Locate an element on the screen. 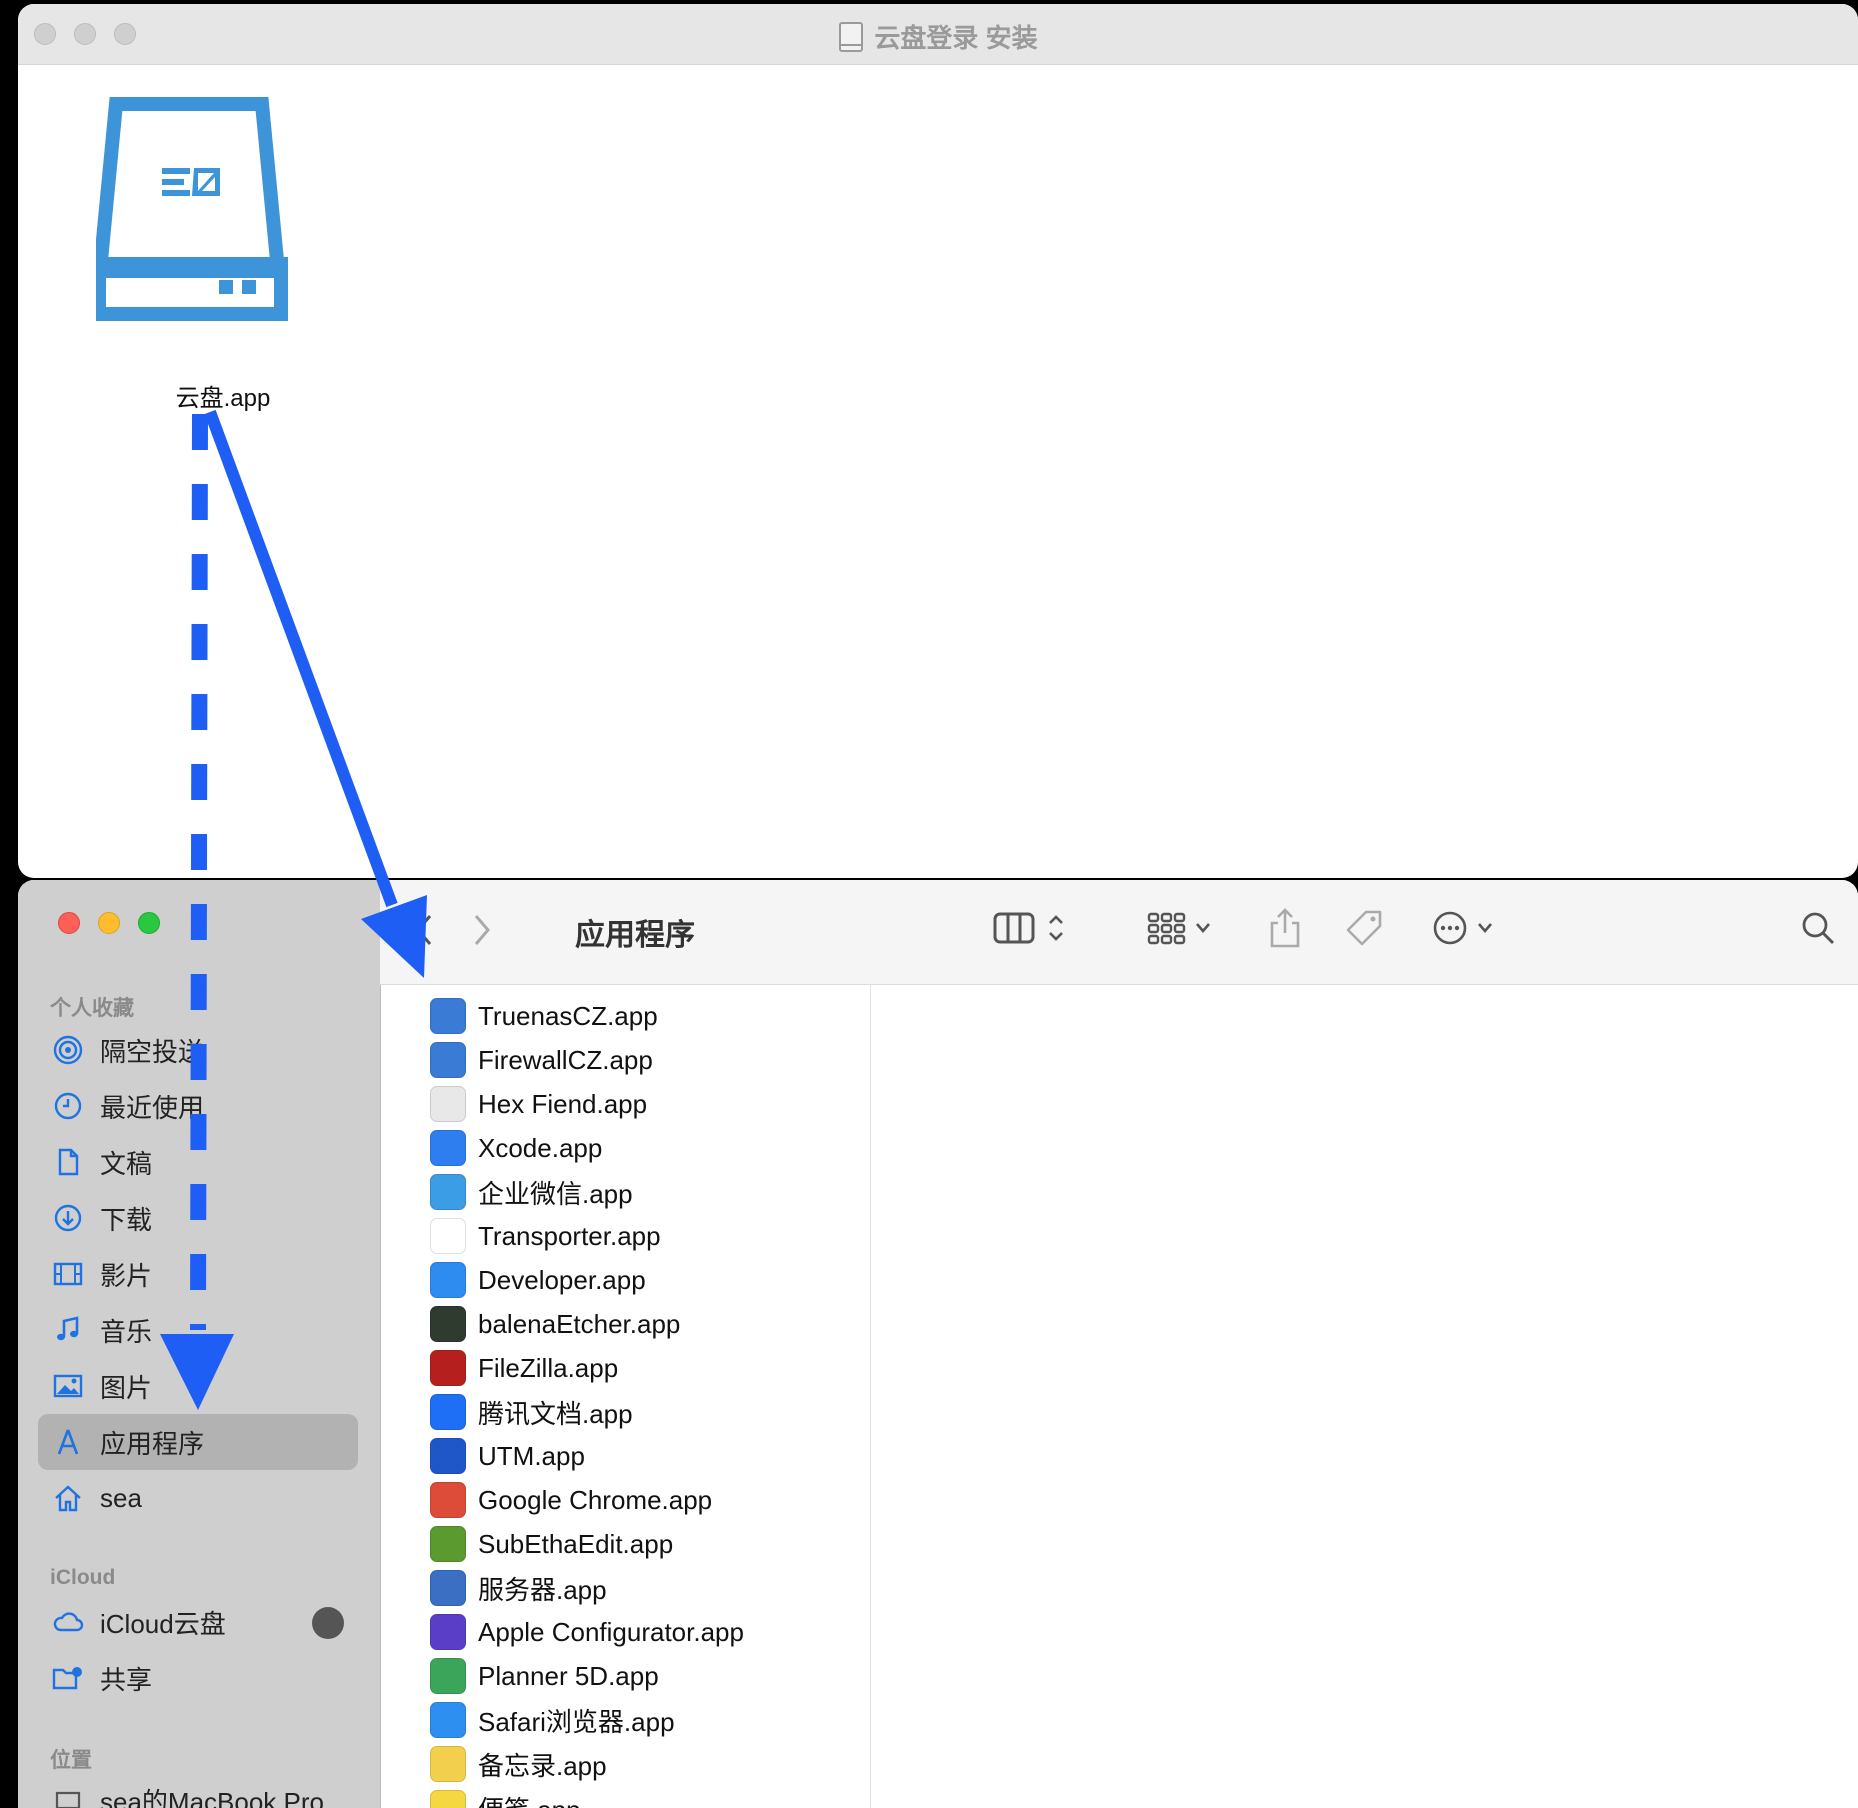  download-icon is located at coordinates (68, 1218).